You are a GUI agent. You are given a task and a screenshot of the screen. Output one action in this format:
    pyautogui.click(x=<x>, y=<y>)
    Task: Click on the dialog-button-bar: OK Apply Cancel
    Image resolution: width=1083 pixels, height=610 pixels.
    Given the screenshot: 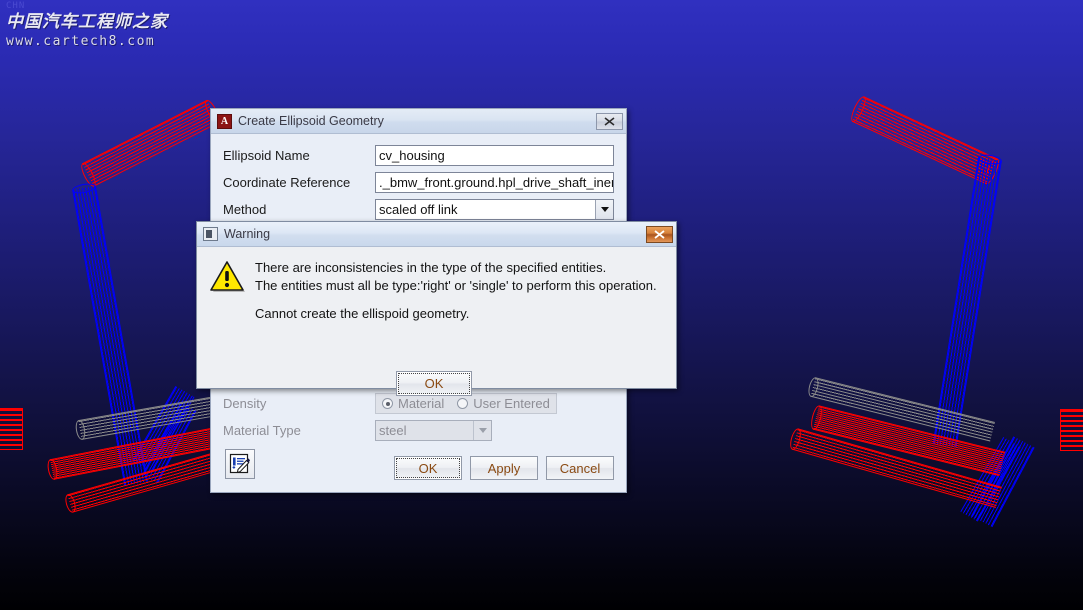 What is the action you would take?
    pyautogui.click(x=504, y=468)
    